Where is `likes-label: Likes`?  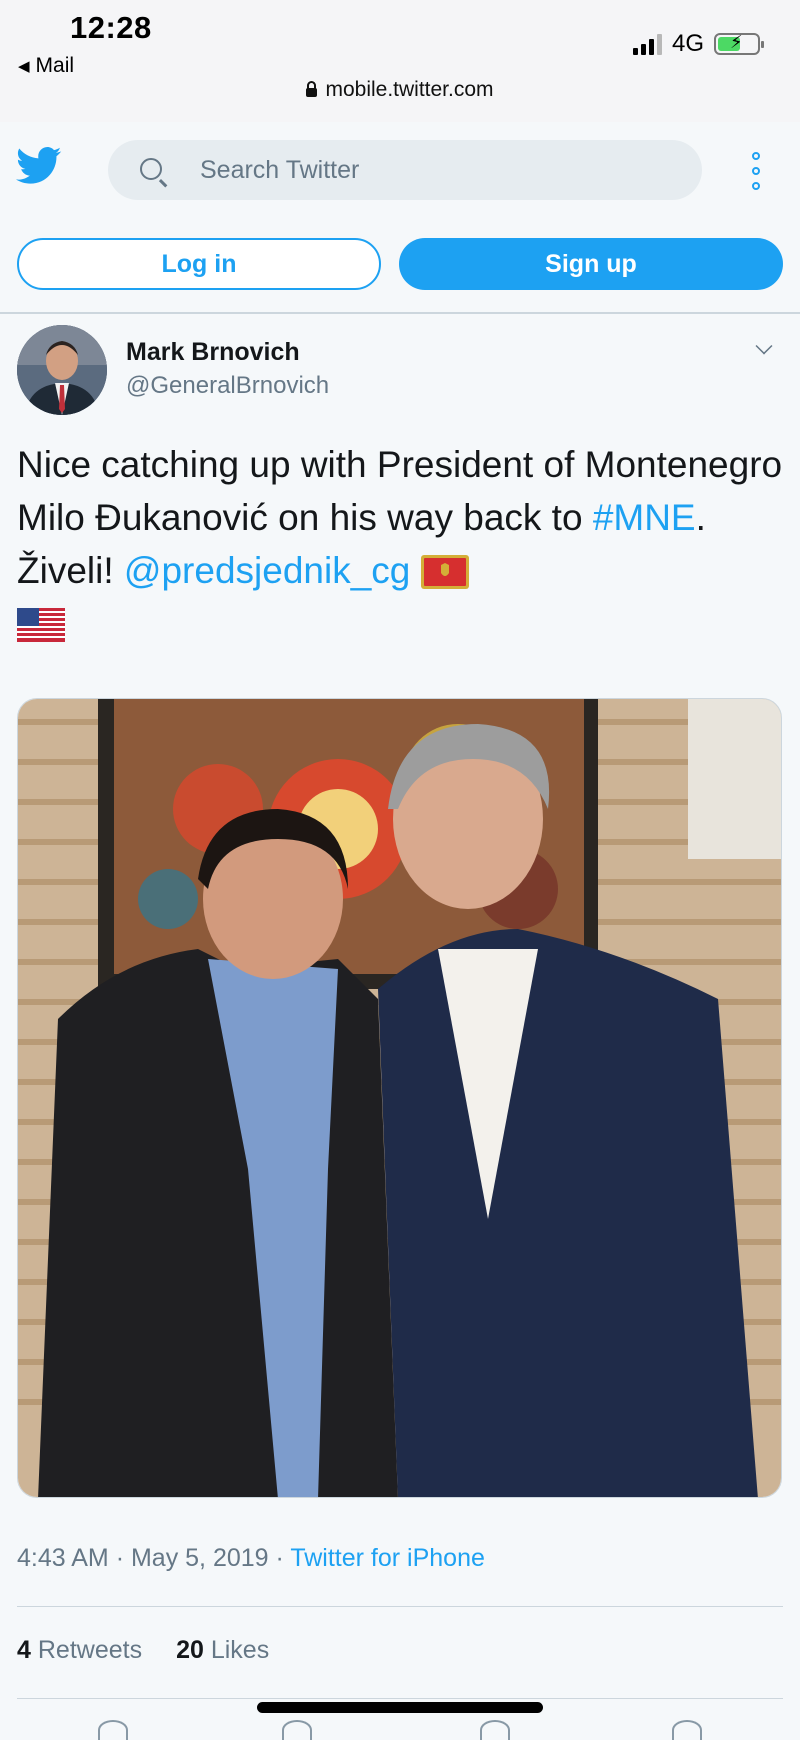 likes-label: Likes is located at coordinates (240, 1650).